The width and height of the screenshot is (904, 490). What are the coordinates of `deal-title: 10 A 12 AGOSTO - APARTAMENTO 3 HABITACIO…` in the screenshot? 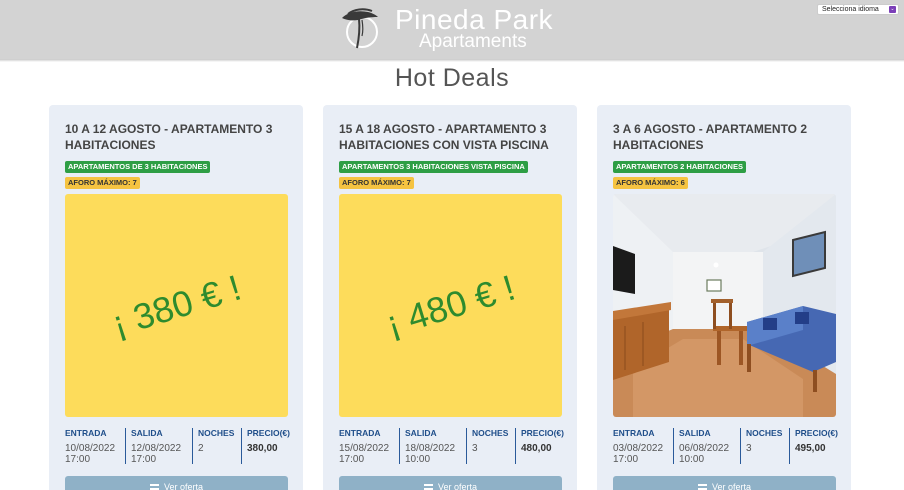 It's located at (177, 137).